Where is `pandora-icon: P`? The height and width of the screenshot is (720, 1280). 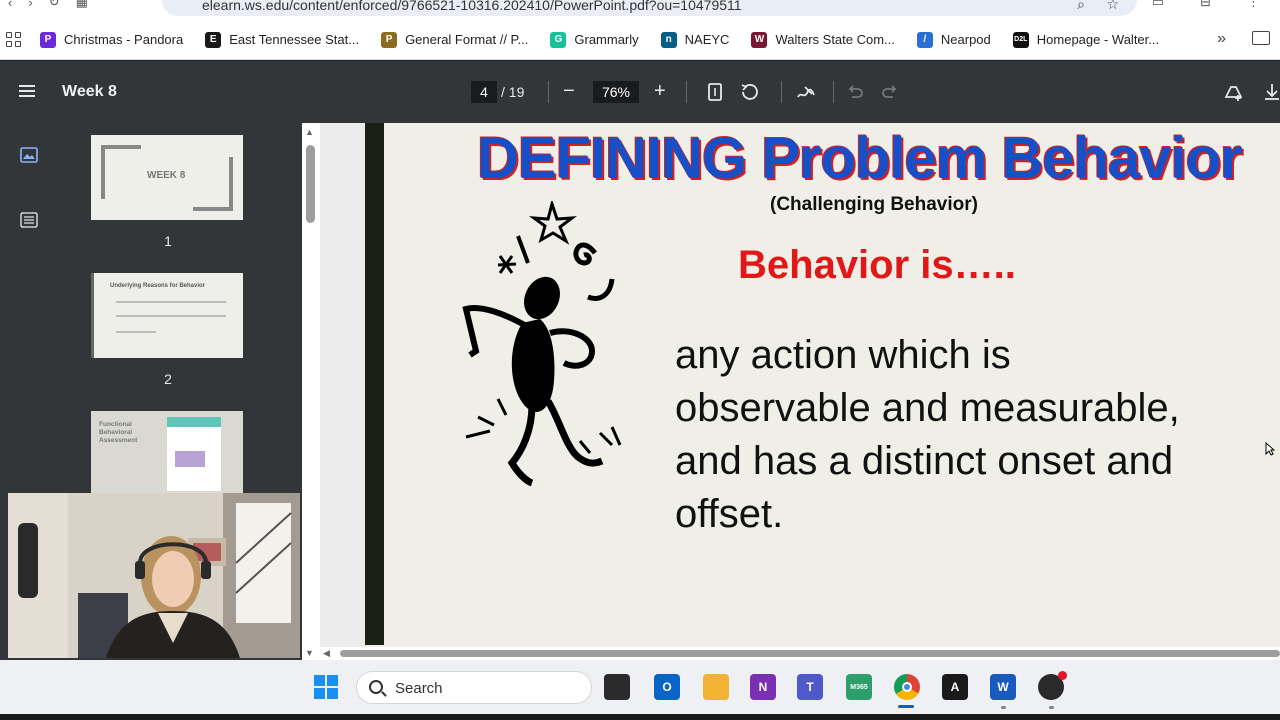
pandora-icon: P is located at coordinates (48, 39).